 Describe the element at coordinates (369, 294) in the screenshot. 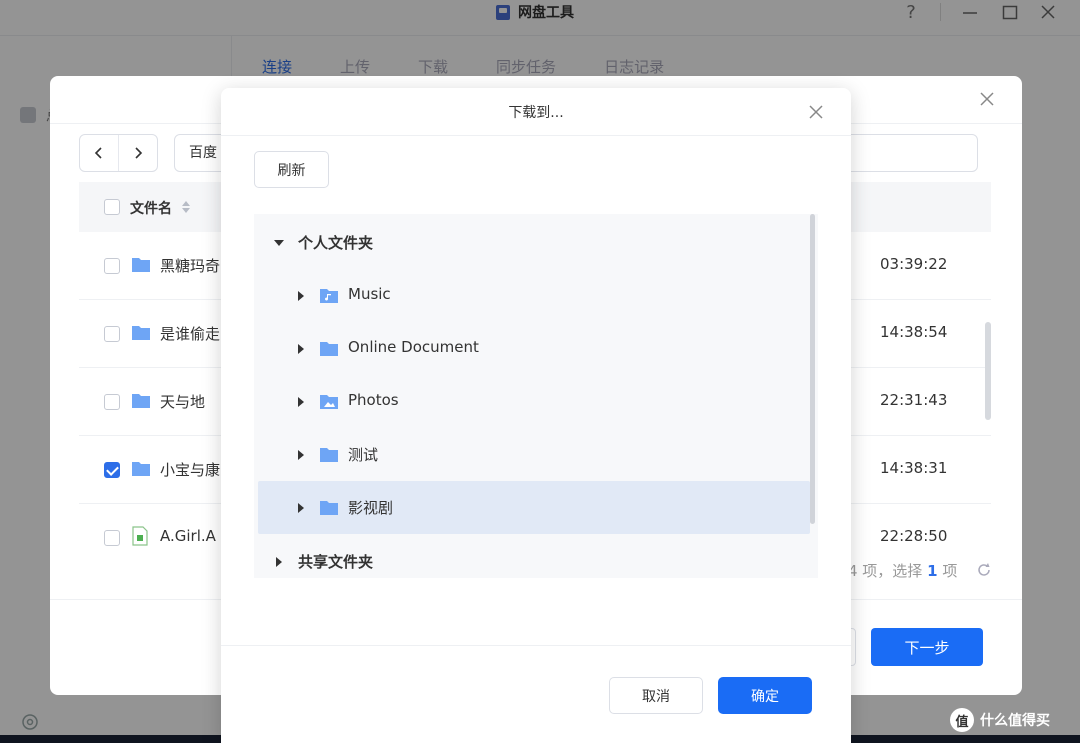

I see `tree-label: Music` at that location.